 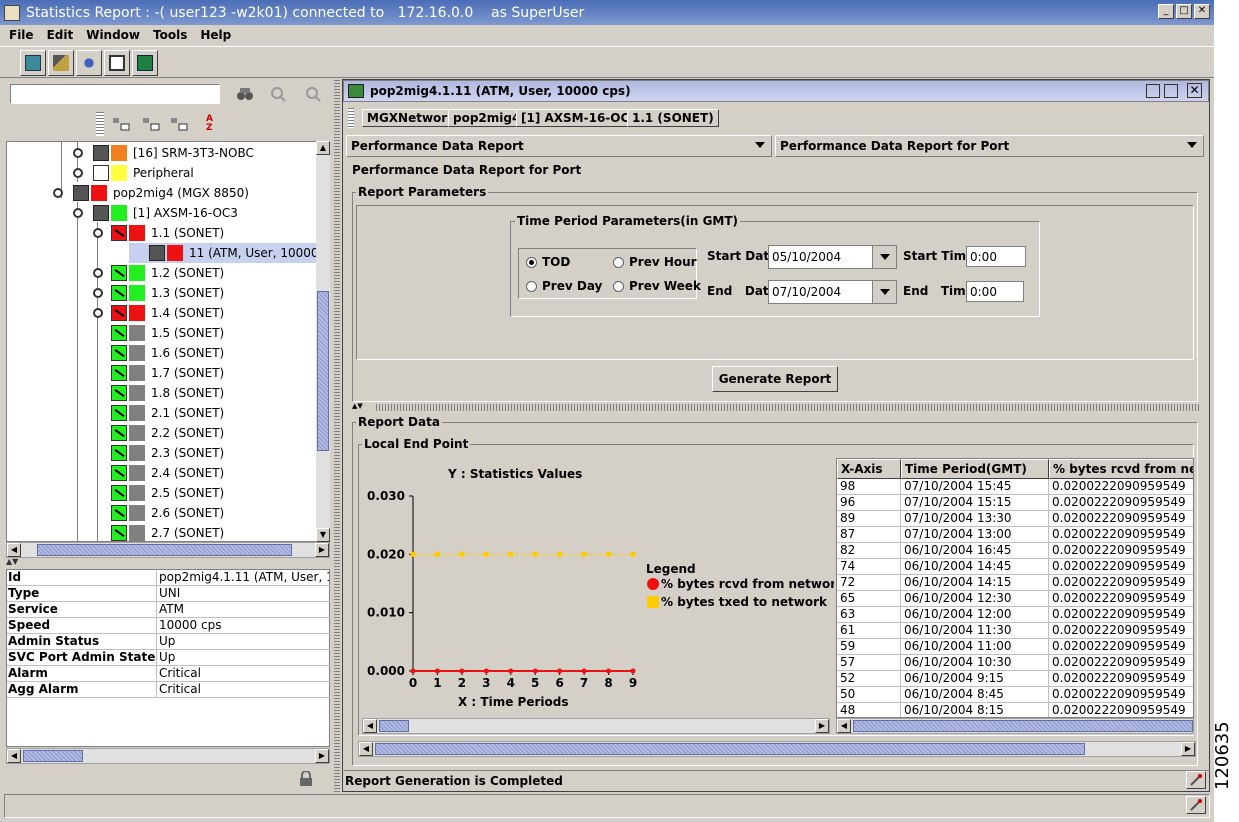 I want to click on tree-item: 1.5 (SONET), so click(x=158, y=333).